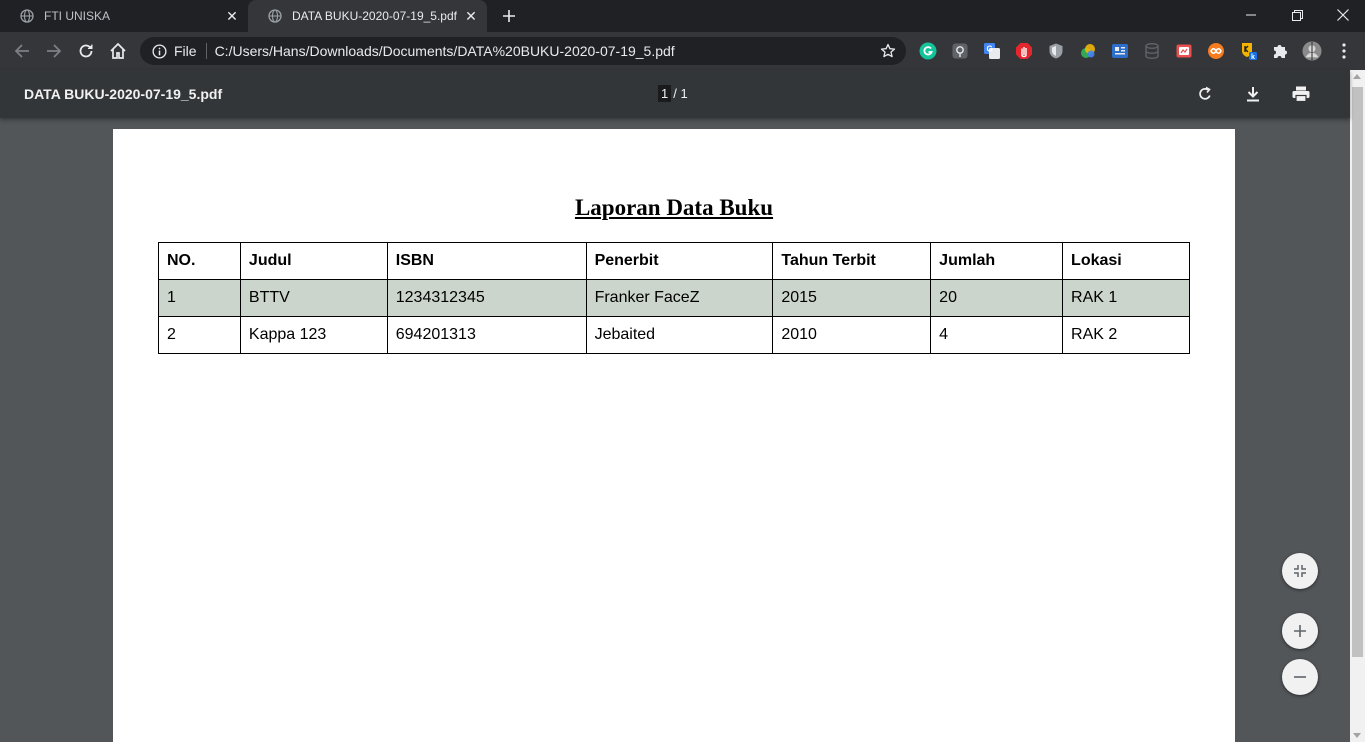 This screenshot has height=742, width=1365. What do you see at coordinates (206, 51) in the screenshot?
I see `divider` at bounding box center [206, 51].